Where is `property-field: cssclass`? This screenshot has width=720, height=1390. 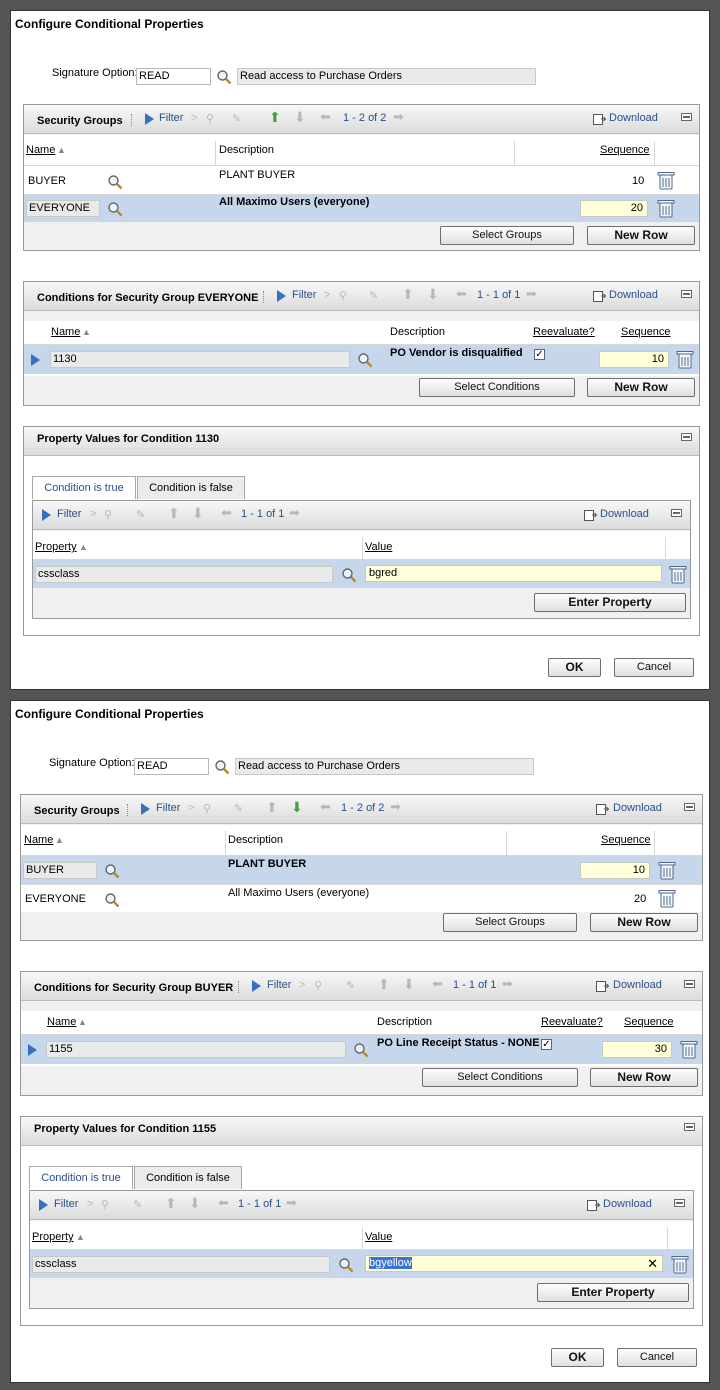 property-field: cssclass is located at coordinates (184, 574).